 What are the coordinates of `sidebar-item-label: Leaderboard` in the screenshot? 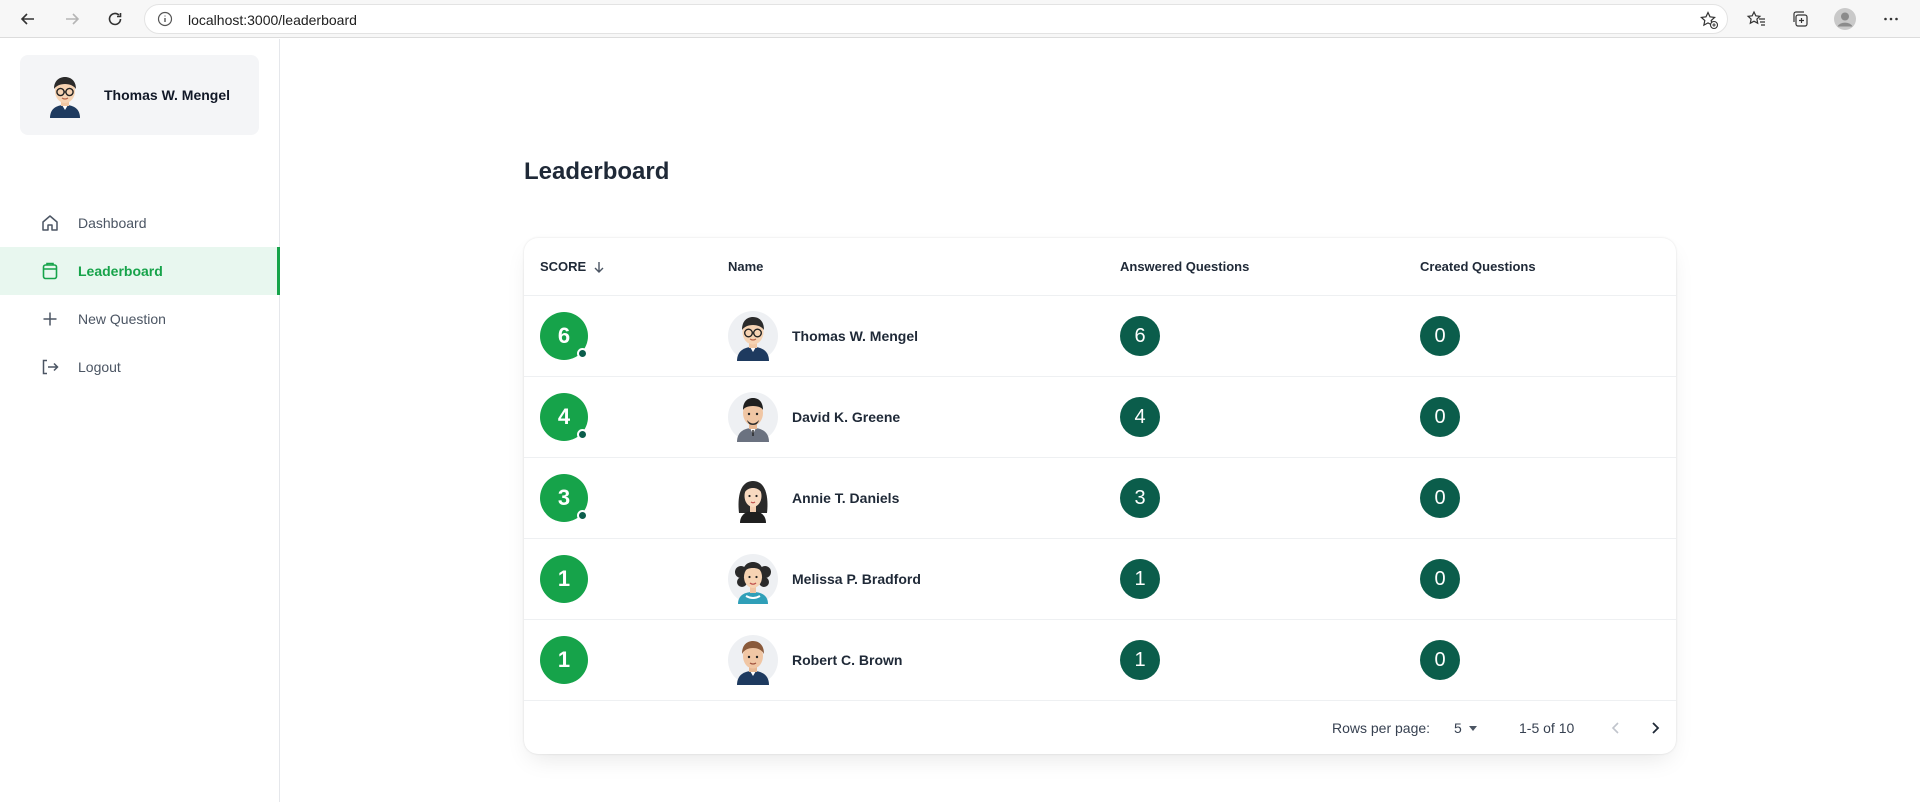 It's located at (120, 271).